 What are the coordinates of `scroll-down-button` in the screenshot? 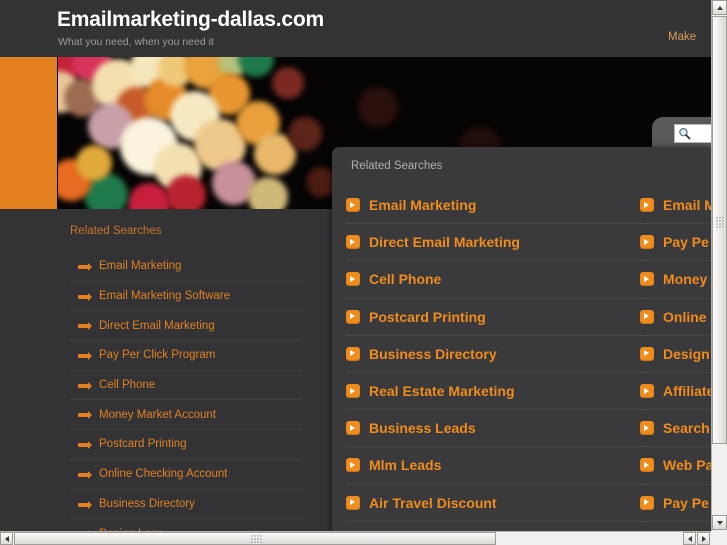 It's located at (719, 522).